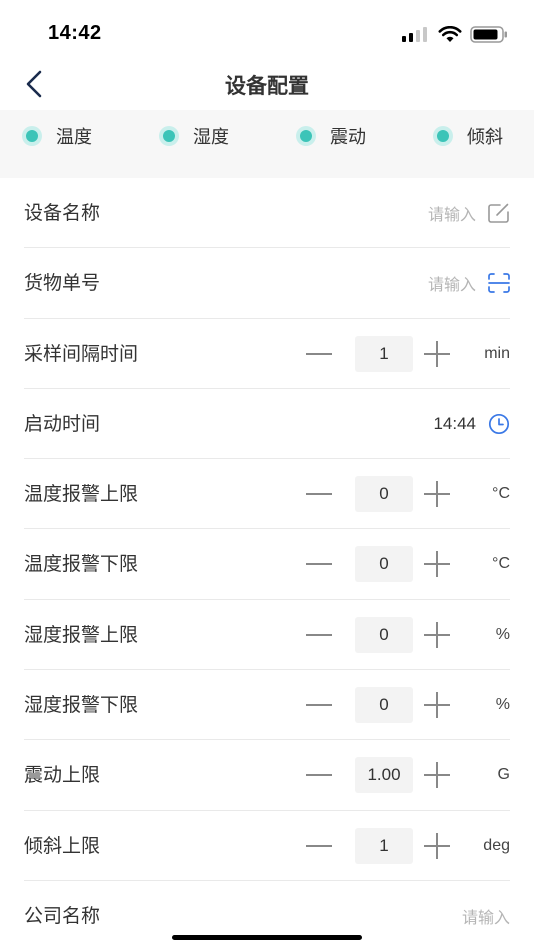 This screenshot has height=950, width=534. Describe the element at coordinates (62, 775) in the screenshot. I see `field-label: 震动上限` at that location.